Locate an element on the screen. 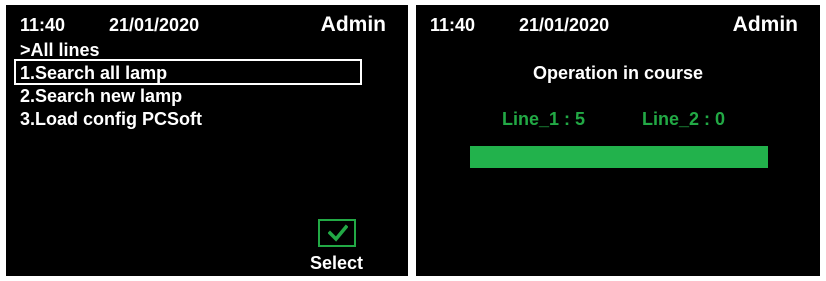 The image size is (826, 281). line-2-count: Line_2 : 0 is located at coordinates (684, 119).